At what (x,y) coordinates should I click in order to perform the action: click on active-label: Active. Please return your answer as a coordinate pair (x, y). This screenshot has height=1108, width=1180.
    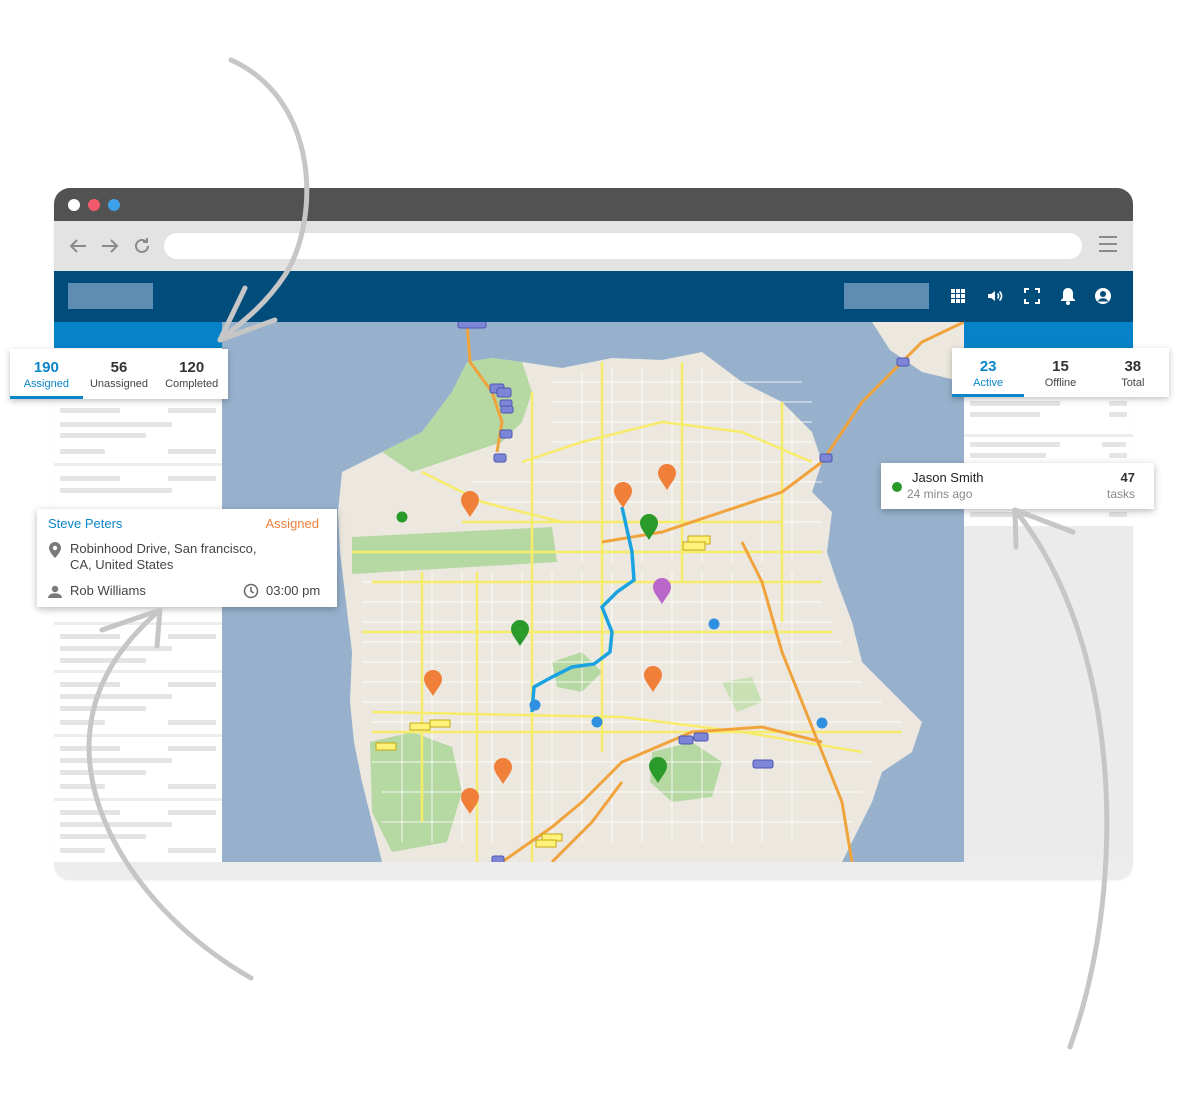
    Looking at the image, I should click on (988, 383).